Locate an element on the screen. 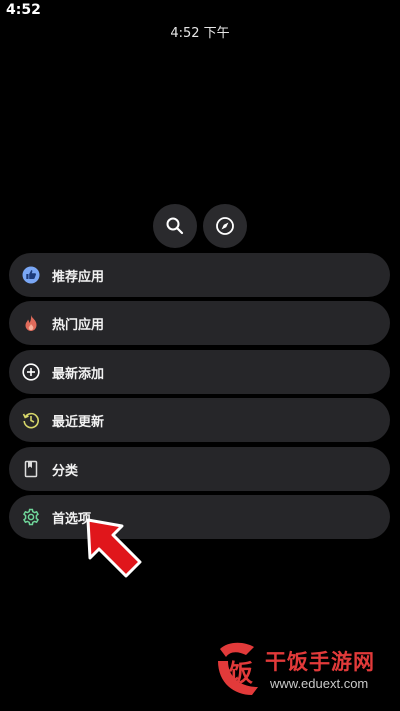 The image size is (400, 711). menu-item-recent-updates: 最近更新 is located at coordinates (199, 420).